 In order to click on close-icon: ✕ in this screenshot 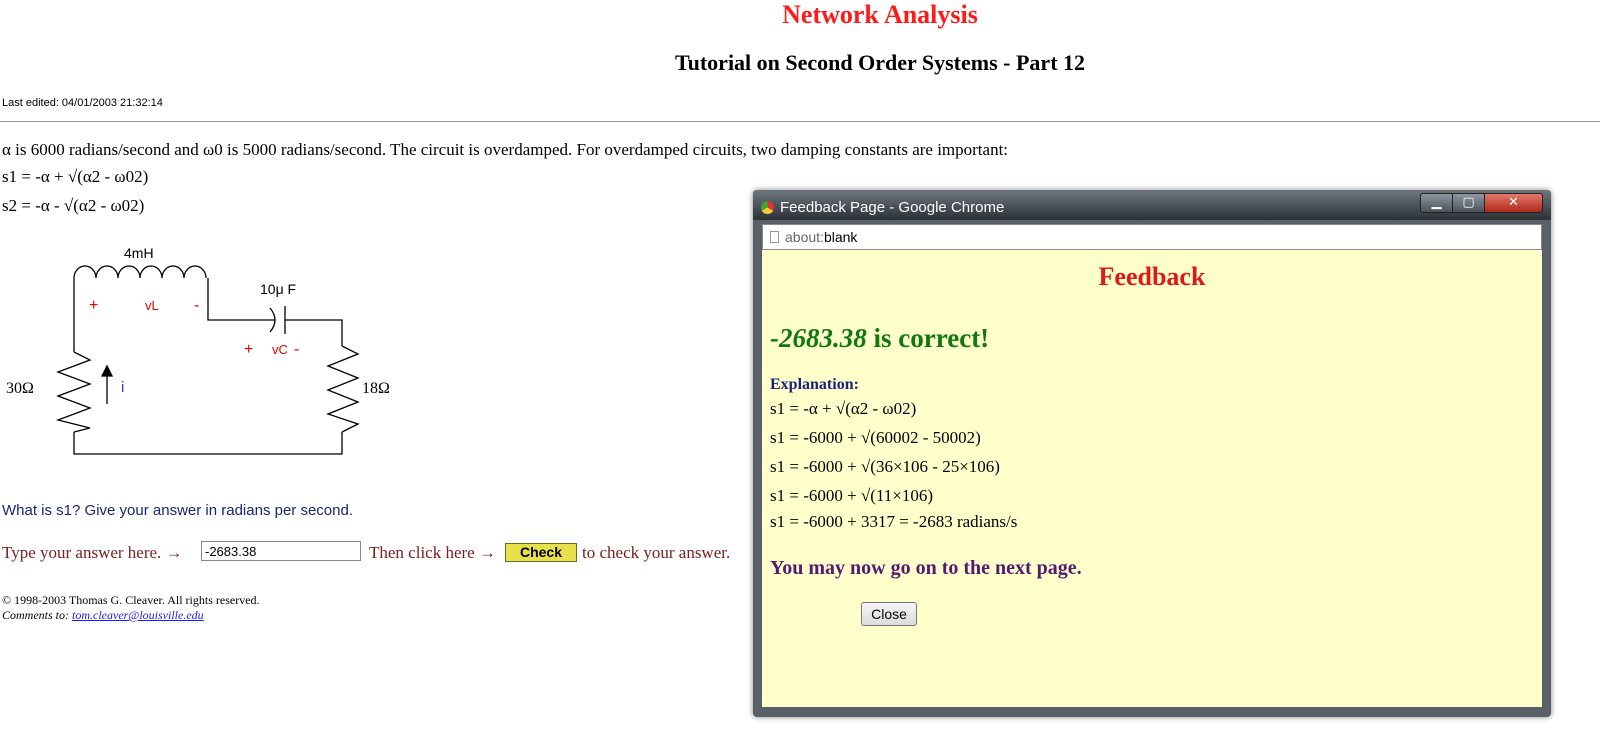, I will do `click(1513, 202)`.